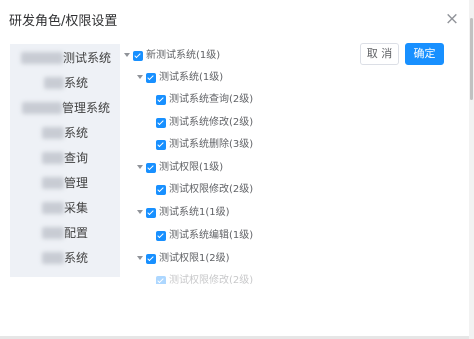 The width and height of the screenshot is (474, 339). Describe the element at coordinates (76, 233) in the screenshot. I see `role-item-label: 配置` at that location.